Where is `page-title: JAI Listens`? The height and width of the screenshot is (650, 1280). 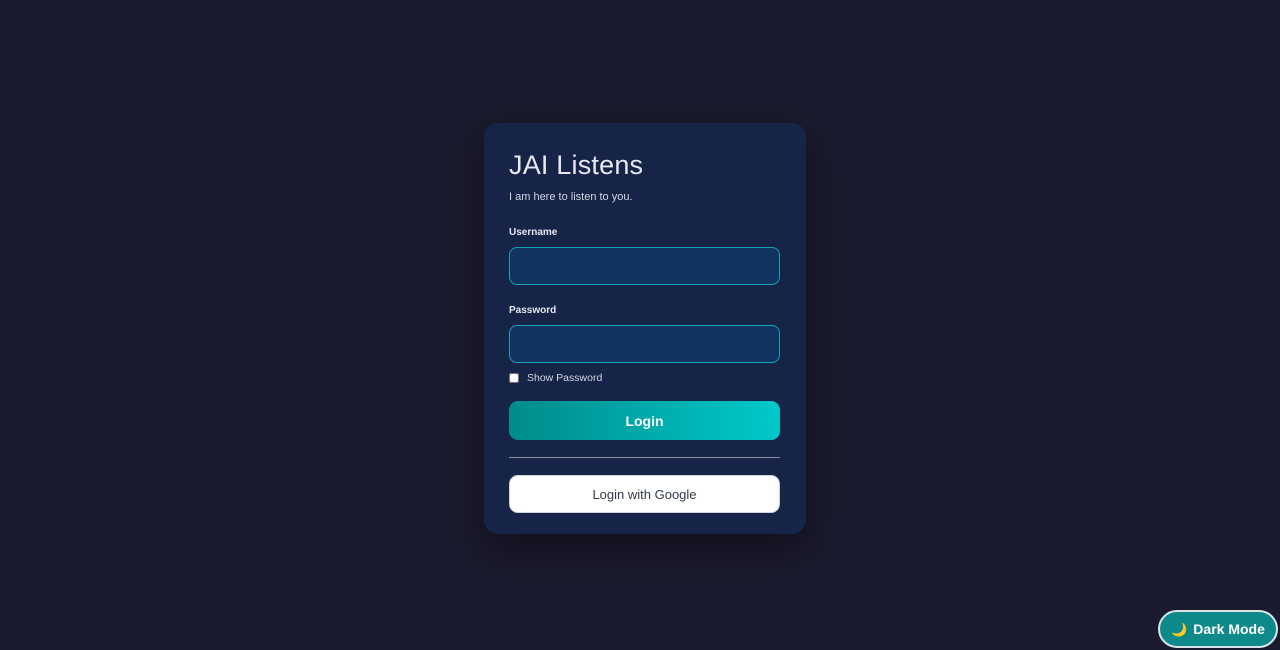 page-title: JAI Listens is located at coordinates (576, 165).